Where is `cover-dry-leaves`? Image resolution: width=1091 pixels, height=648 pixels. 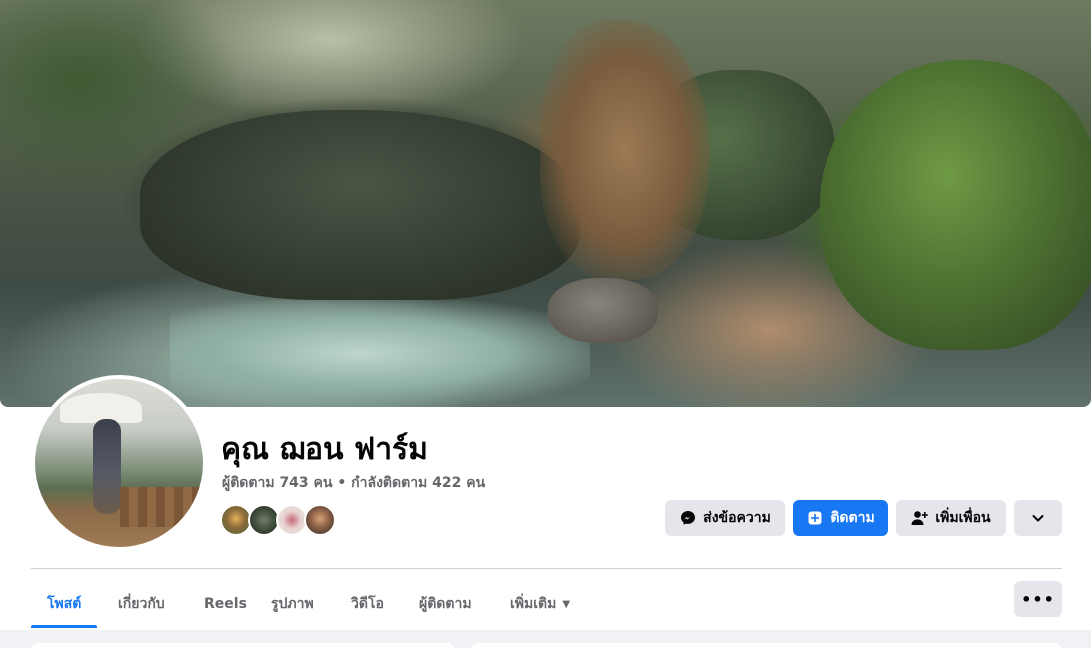 cover-dry-leaves is located at coordinates (625, 150).